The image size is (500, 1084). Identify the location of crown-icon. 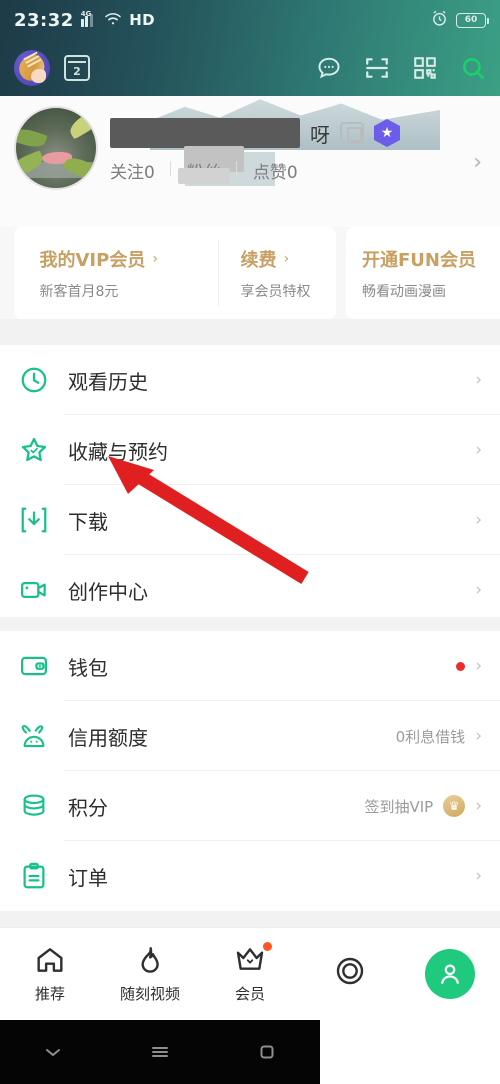
(250, 960).